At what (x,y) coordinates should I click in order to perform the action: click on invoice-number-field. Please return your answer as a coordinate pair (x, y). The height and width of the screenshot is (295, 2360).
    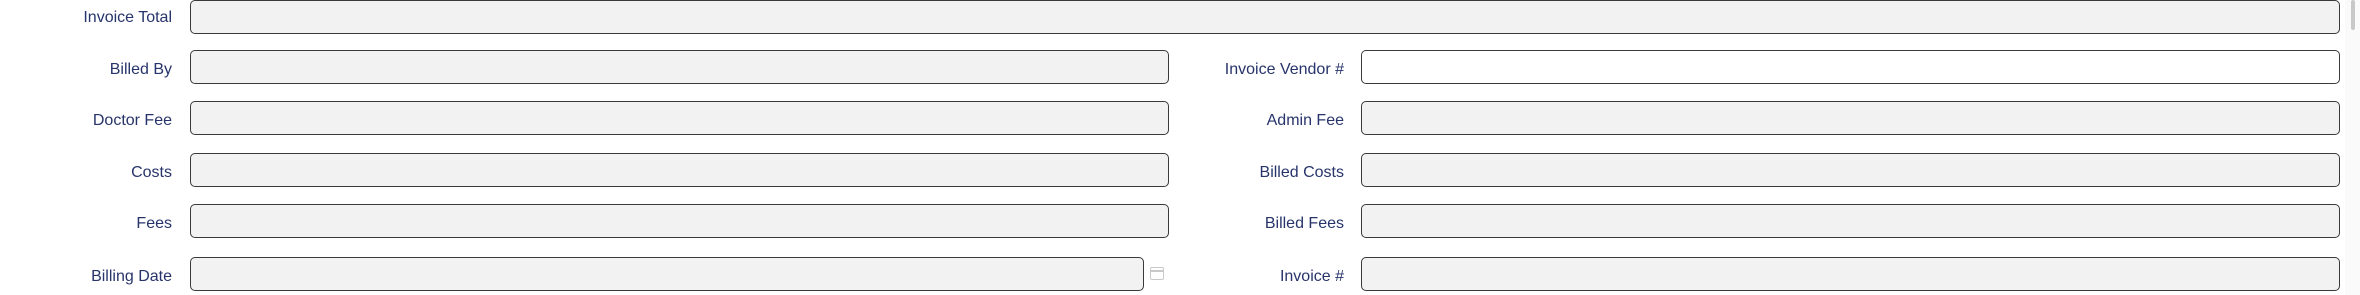
    Looking at the image, I should click on (1850, 274).